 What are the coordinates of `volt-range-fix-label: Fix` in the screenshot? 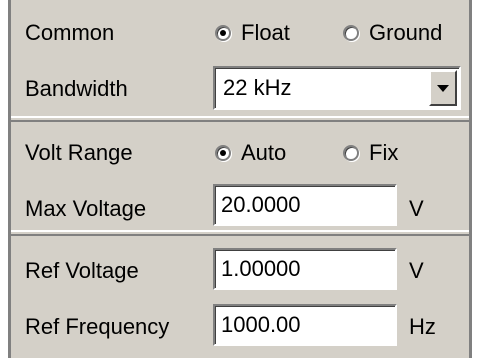 It's located at (384, 152).